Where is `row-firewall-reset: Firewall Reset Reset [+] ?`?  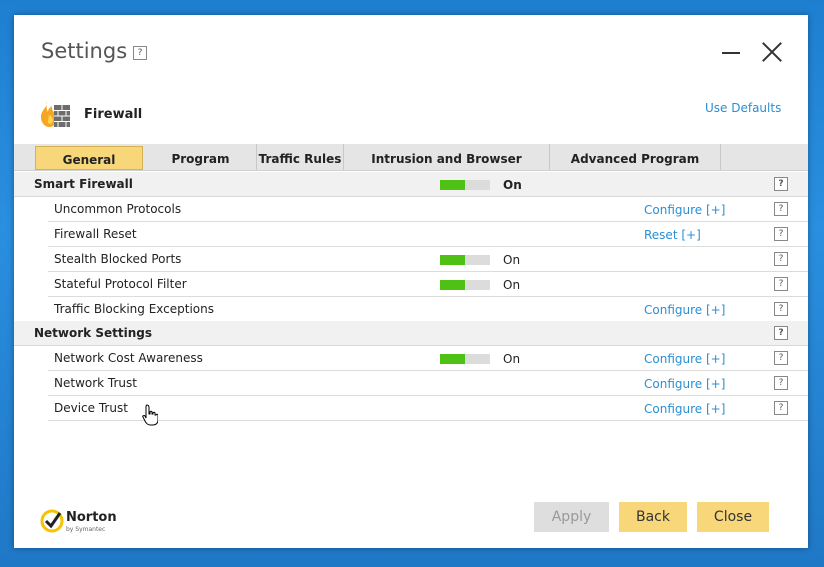
row-firewall-reset: Firewall Reset Reset [+] ? is located at coordinates (428, 234).